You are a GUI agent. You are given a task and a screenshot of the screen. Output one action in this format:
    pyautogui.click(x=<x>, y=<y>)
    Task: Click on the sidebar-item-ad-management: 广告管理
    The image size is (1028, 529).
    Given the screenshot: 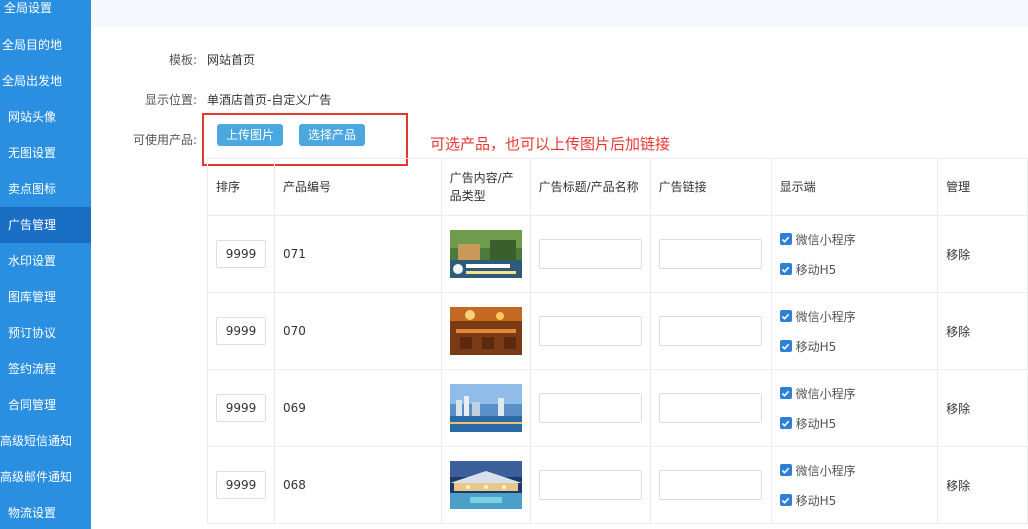 What is the action you would take?
    pyautogui.click(x=45, y=225)
    